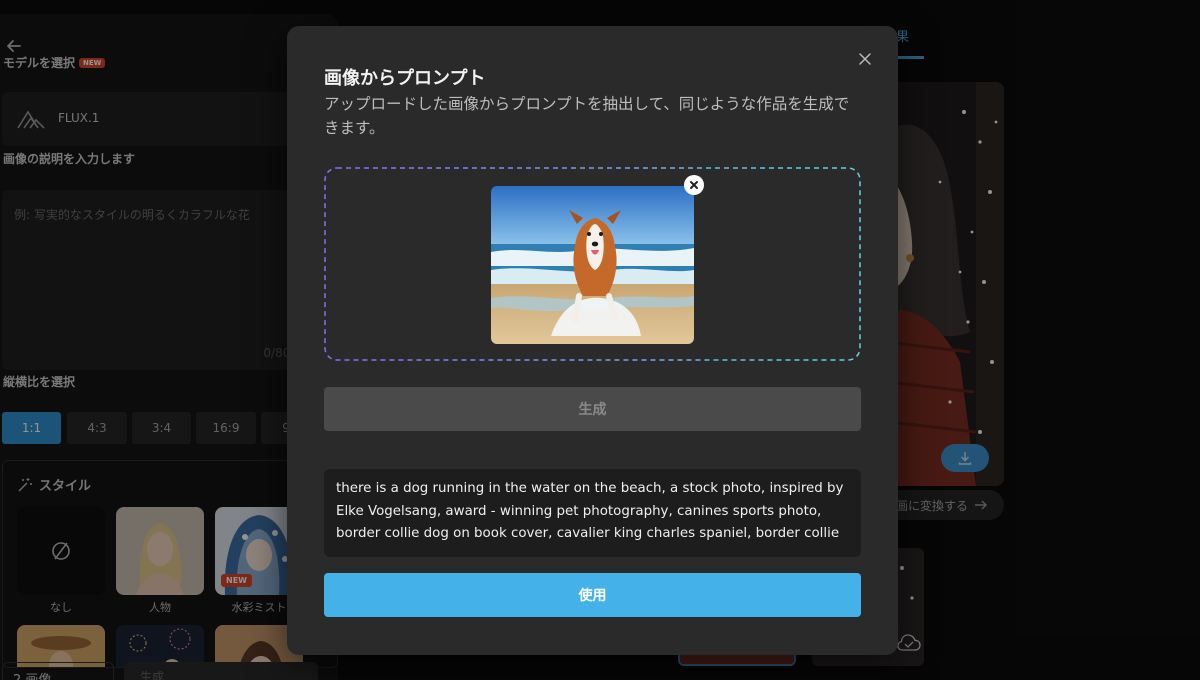  What do you see at coordinates (865, 59) in the screenshot?
I see `close-icon` at bounding box center [865, 59].